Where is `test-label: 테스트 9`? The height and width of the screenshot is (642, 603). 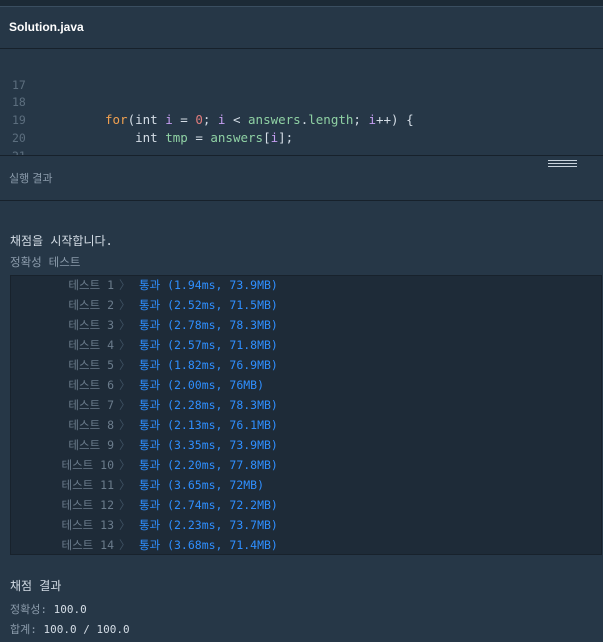
test-label: 테스트 9 is located at coordinates (91, 445).